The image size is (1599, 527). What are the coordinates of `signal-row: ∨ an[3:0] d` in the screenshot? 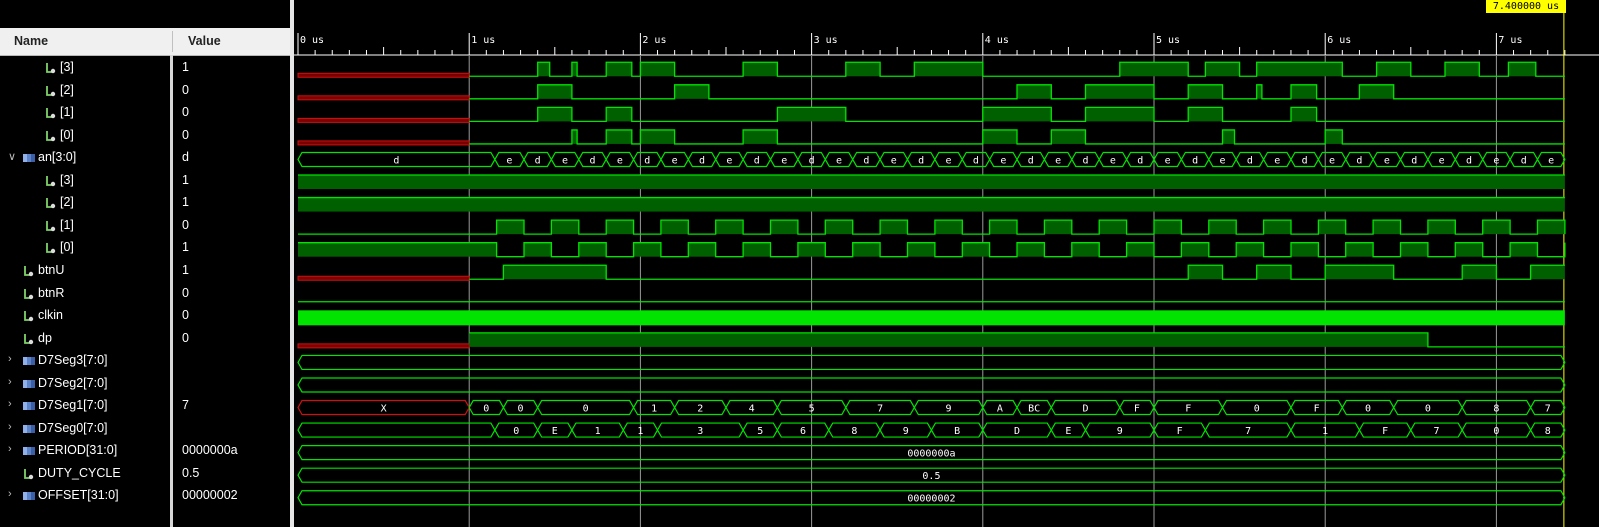 It's located at (145, 158).